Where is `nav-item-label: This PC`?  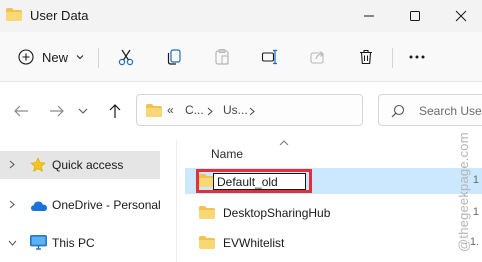 nav-item-label: This PC is located at coordinates (73, 243).